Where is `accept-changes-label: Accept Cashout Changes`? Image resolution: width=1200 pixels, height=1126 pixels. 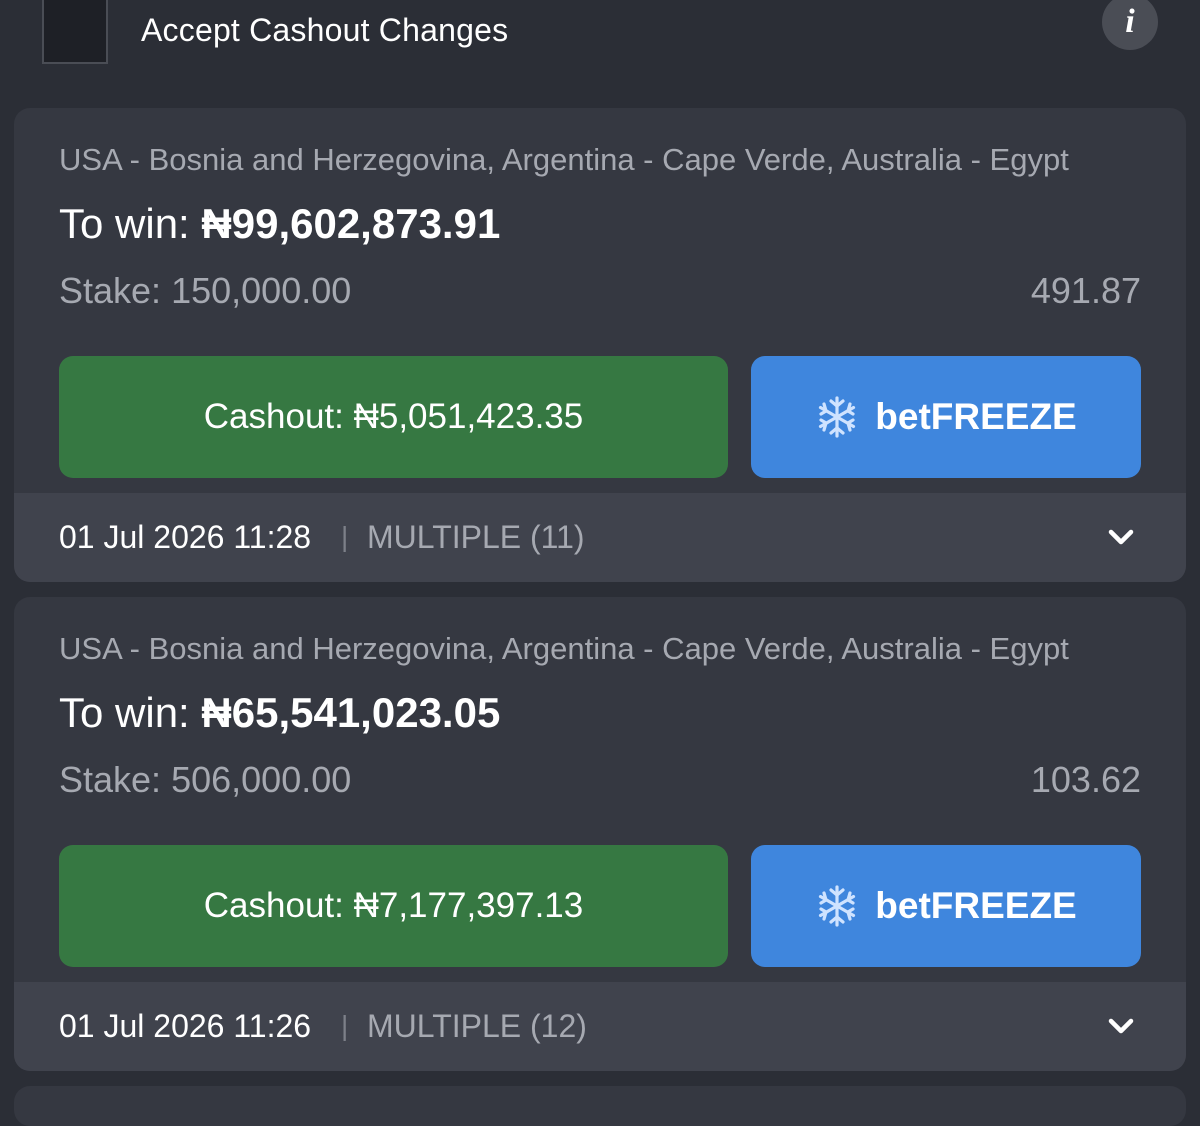
accept-changes-label: Accept Cashout Changes is located at coordinates (325, 30).